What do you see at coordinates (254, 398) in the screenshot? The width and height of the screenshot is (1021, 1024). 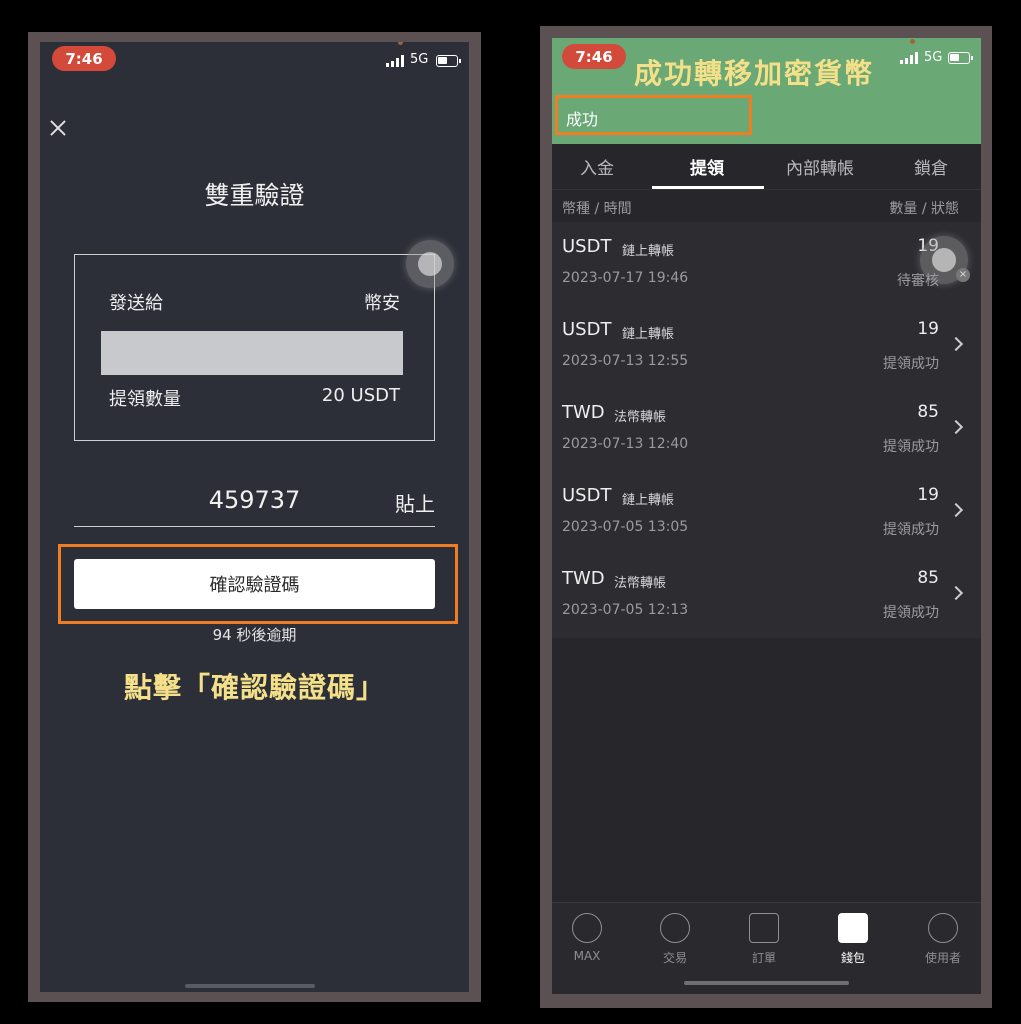 I see `amount-row: 提領數量 20 USDT` at bounding box center [254, 398].